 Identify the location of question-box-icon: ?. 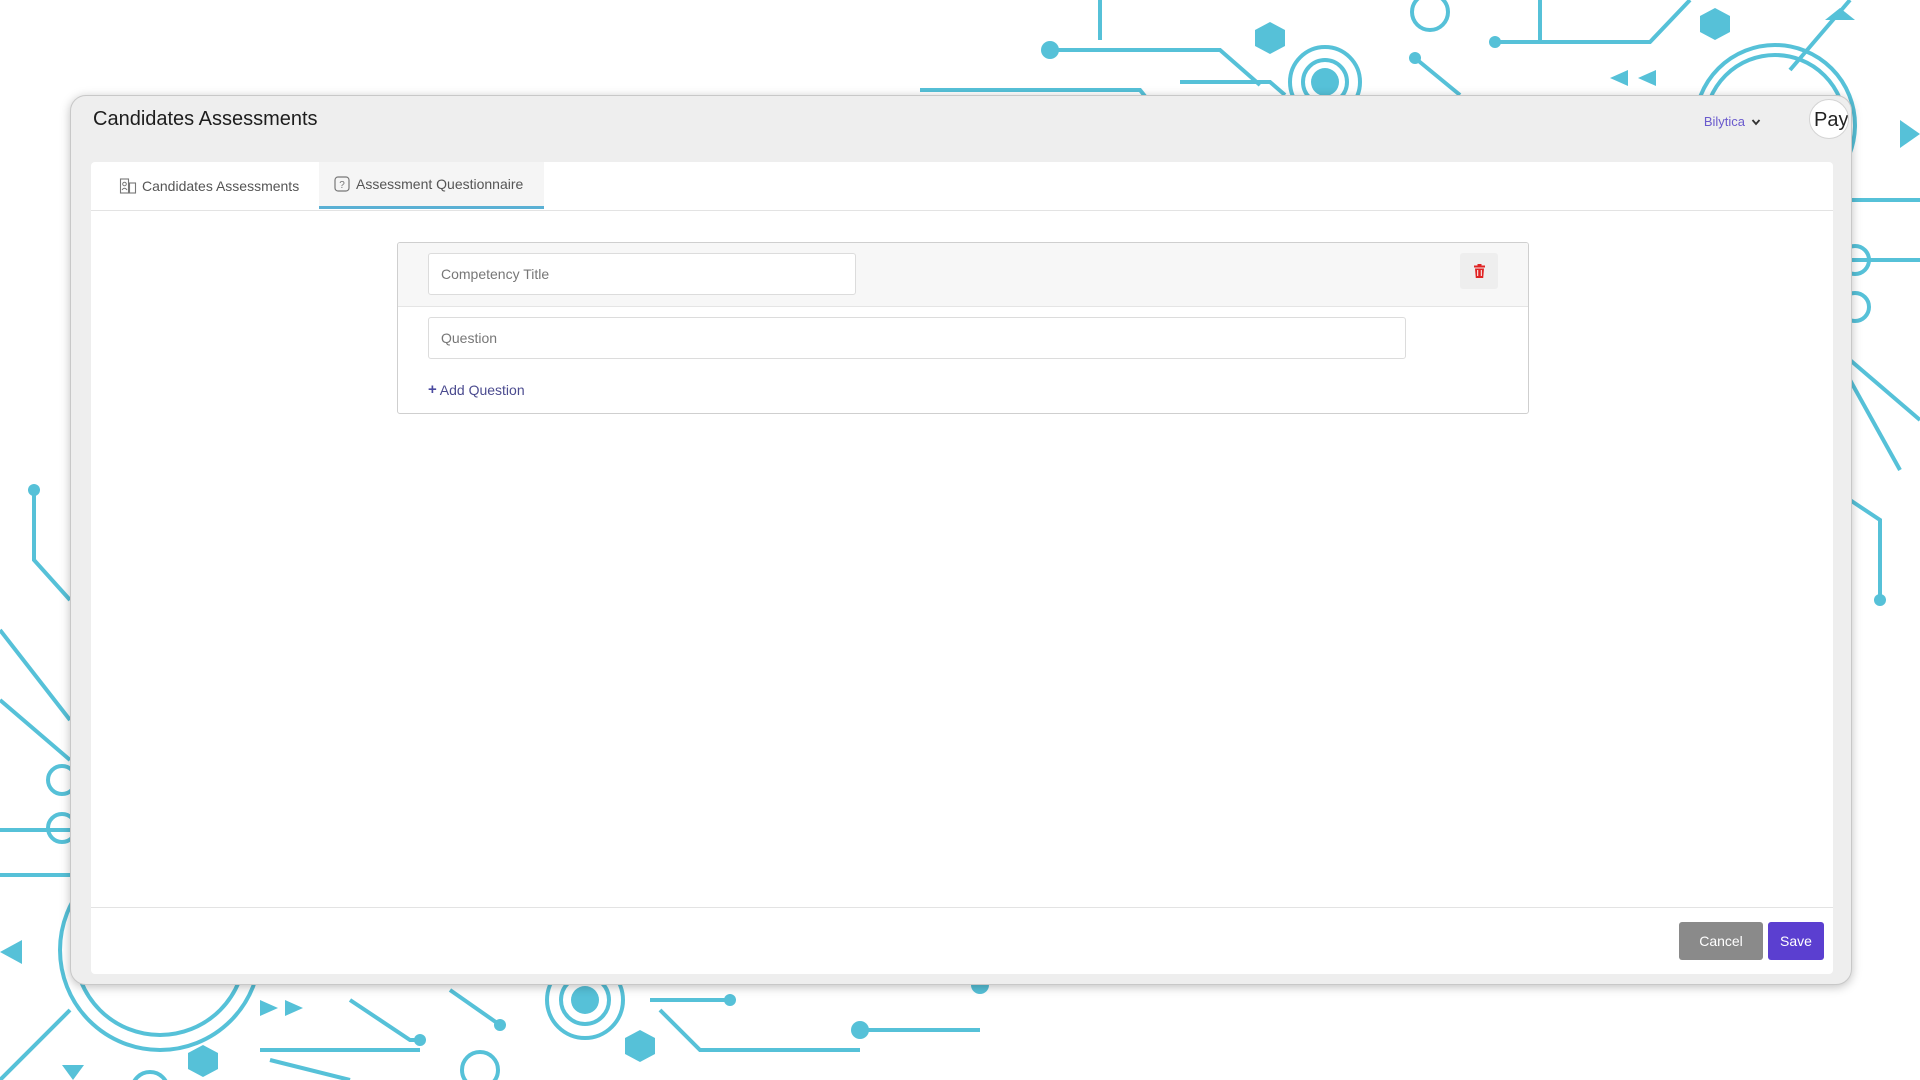
(342, 184).